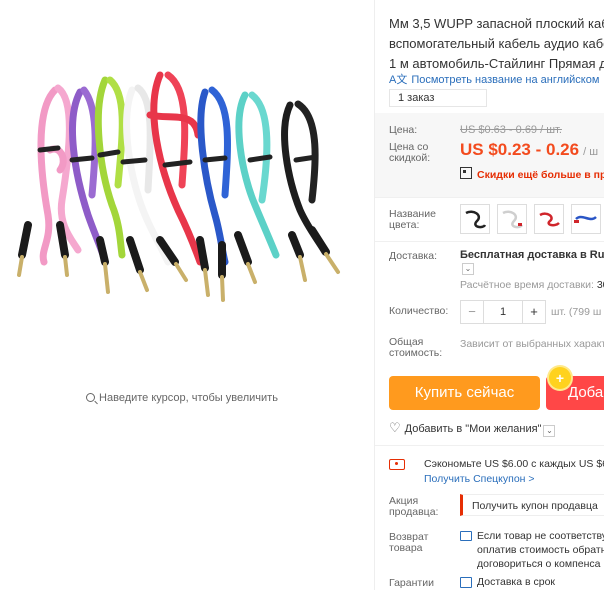  What do you see at coordinates (539, 564) in the screenshot?
I see `return-line: договориться о компенса` at bounding box center [539, 564].